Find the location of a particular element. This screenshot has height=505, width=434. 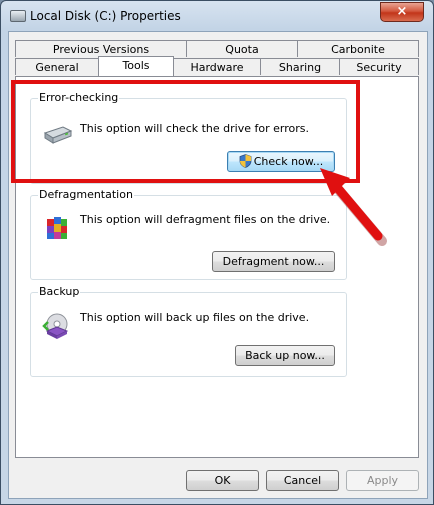

tab-previous-versions: Previous Versions is located at coordinates (101, 48).